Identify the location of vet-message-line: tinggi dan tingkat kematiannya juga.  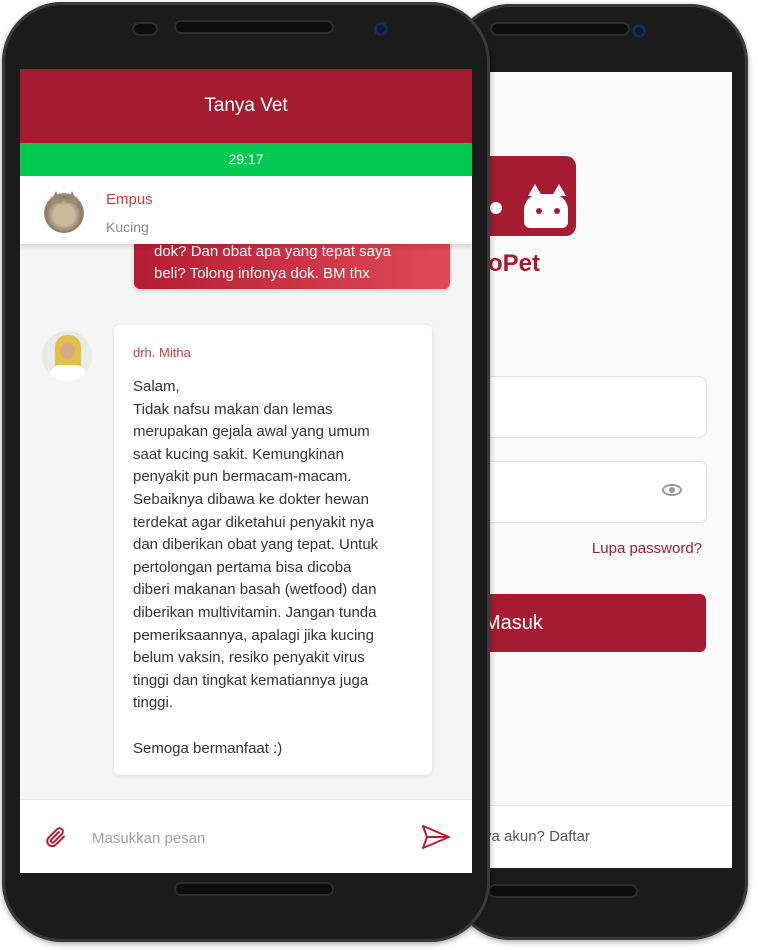
(251, 680).